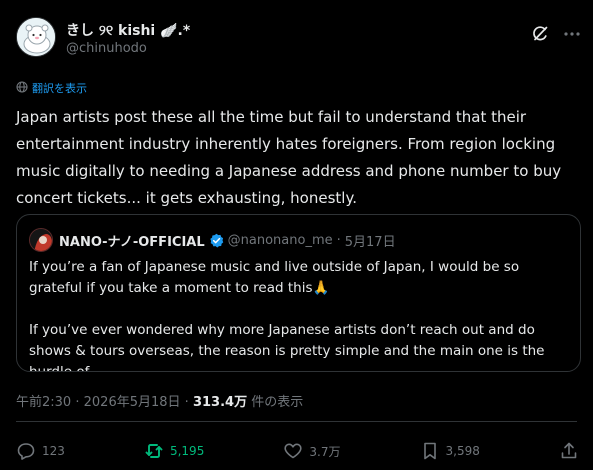 Image resolution: width=593 pixels, height=470 pixels. Describe the element at coordinates (430, 451) in the screenshot. I see `bookmark-icon` at that location.